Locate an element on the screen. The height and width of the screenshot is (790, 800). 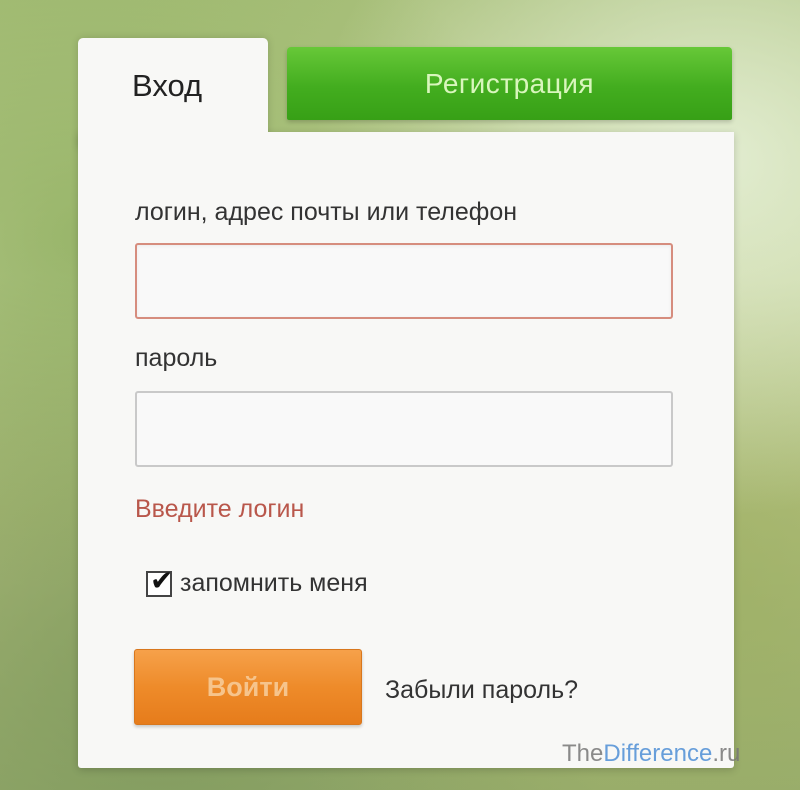
watermark: TheDifference.ru is located at coordinates (651, 754).